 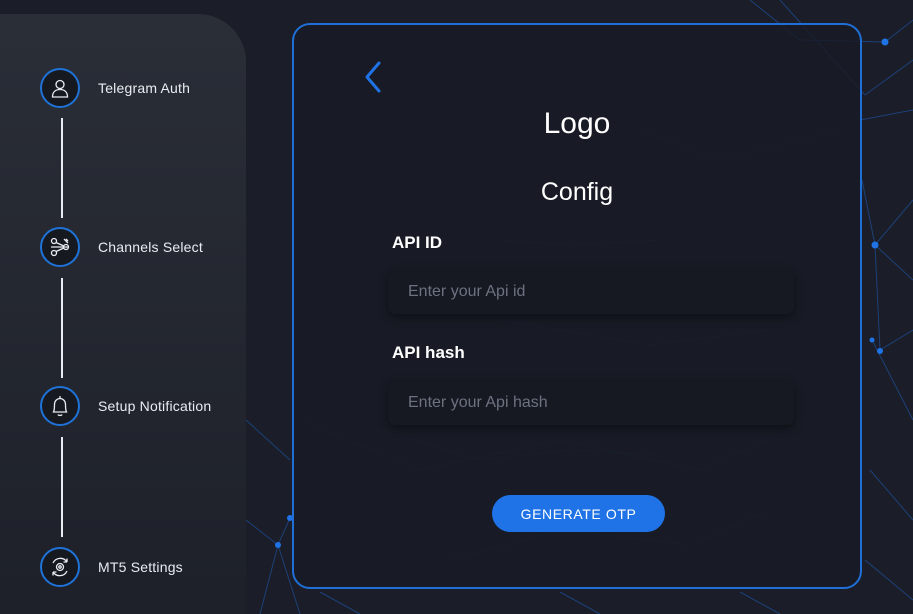 I want to click on channels-icon, so click(x=60, y=247).